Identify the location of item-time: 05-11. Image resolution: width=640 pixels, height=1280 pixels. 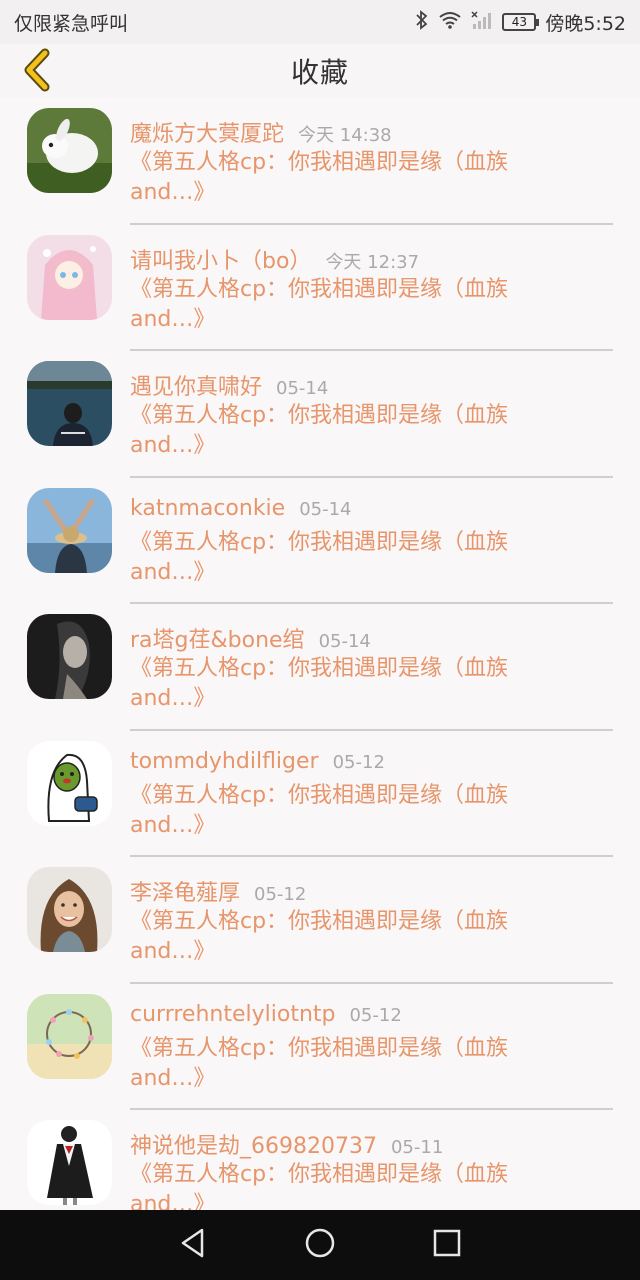
(417, 1147).